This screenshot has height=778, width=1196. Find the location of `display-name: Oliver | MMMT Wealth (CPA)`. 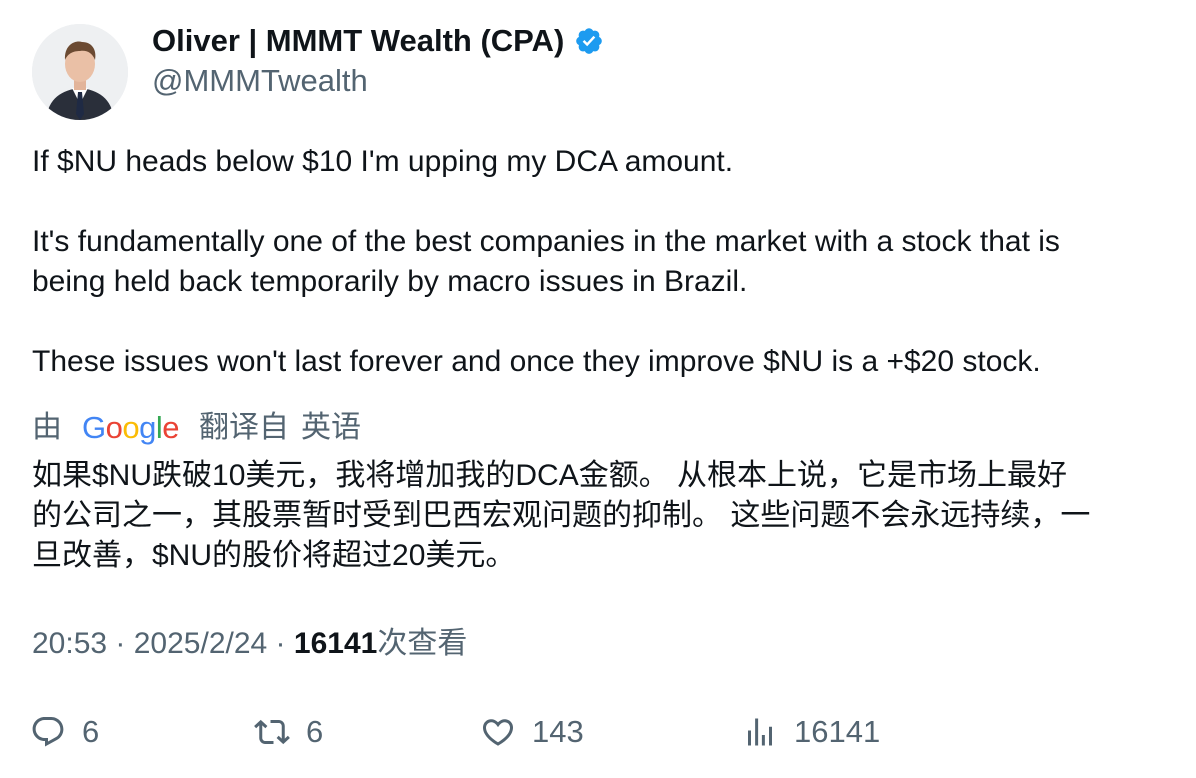

display-name: Oliver | MMMT Wealth (CPA) is located at coordinates (378, 41).